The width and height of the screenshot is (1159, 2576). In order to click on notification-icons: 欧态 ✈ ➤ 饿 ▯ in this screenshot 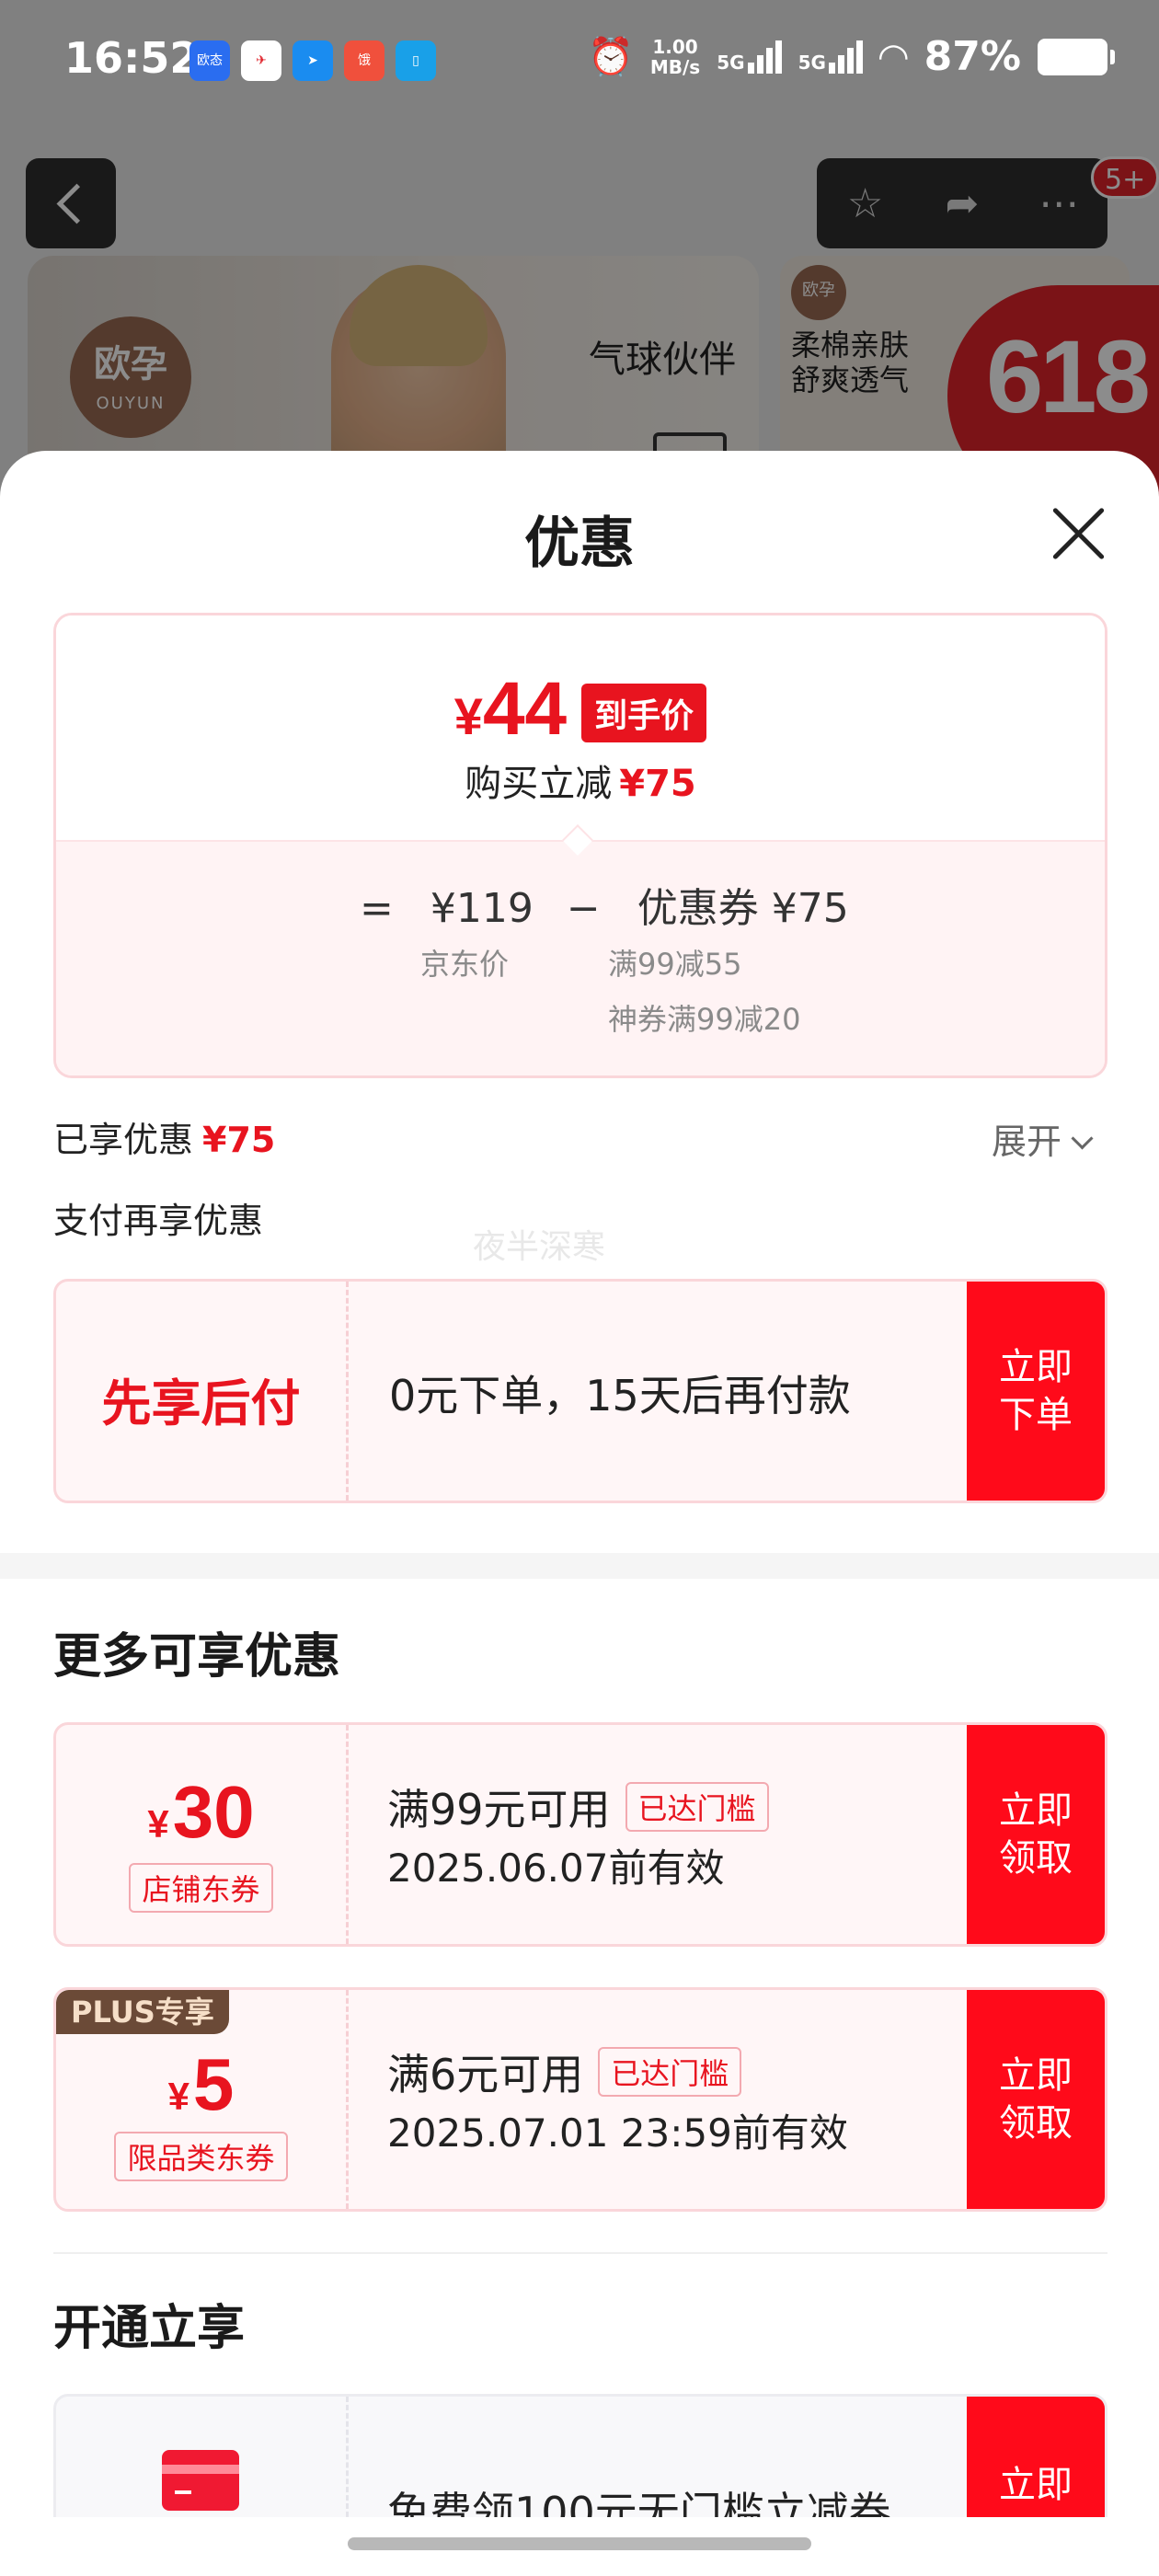, I will do `click(312, 60)`.